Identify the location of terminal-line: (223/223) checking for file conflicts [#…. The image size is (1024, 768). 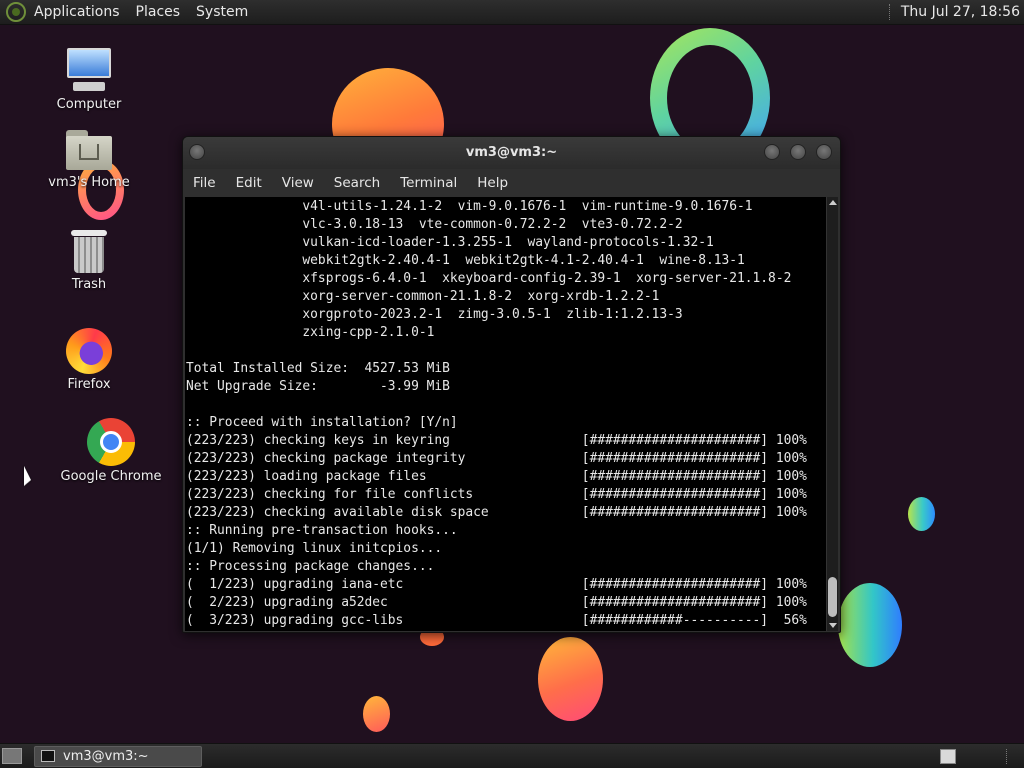
(496, 494).